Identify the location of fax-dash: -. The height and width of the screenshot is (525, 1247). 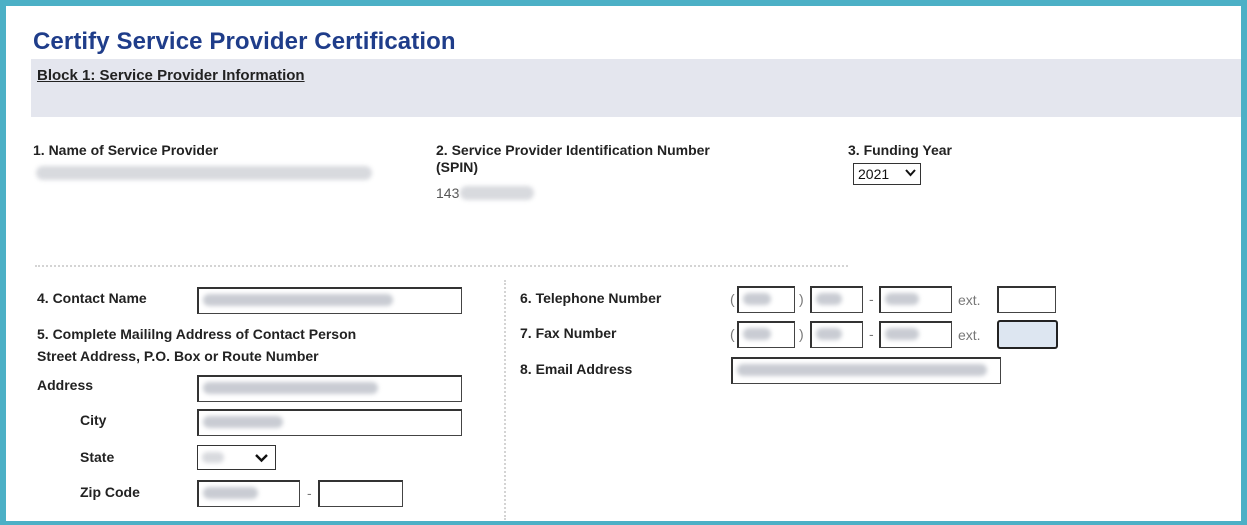
(871, 334).